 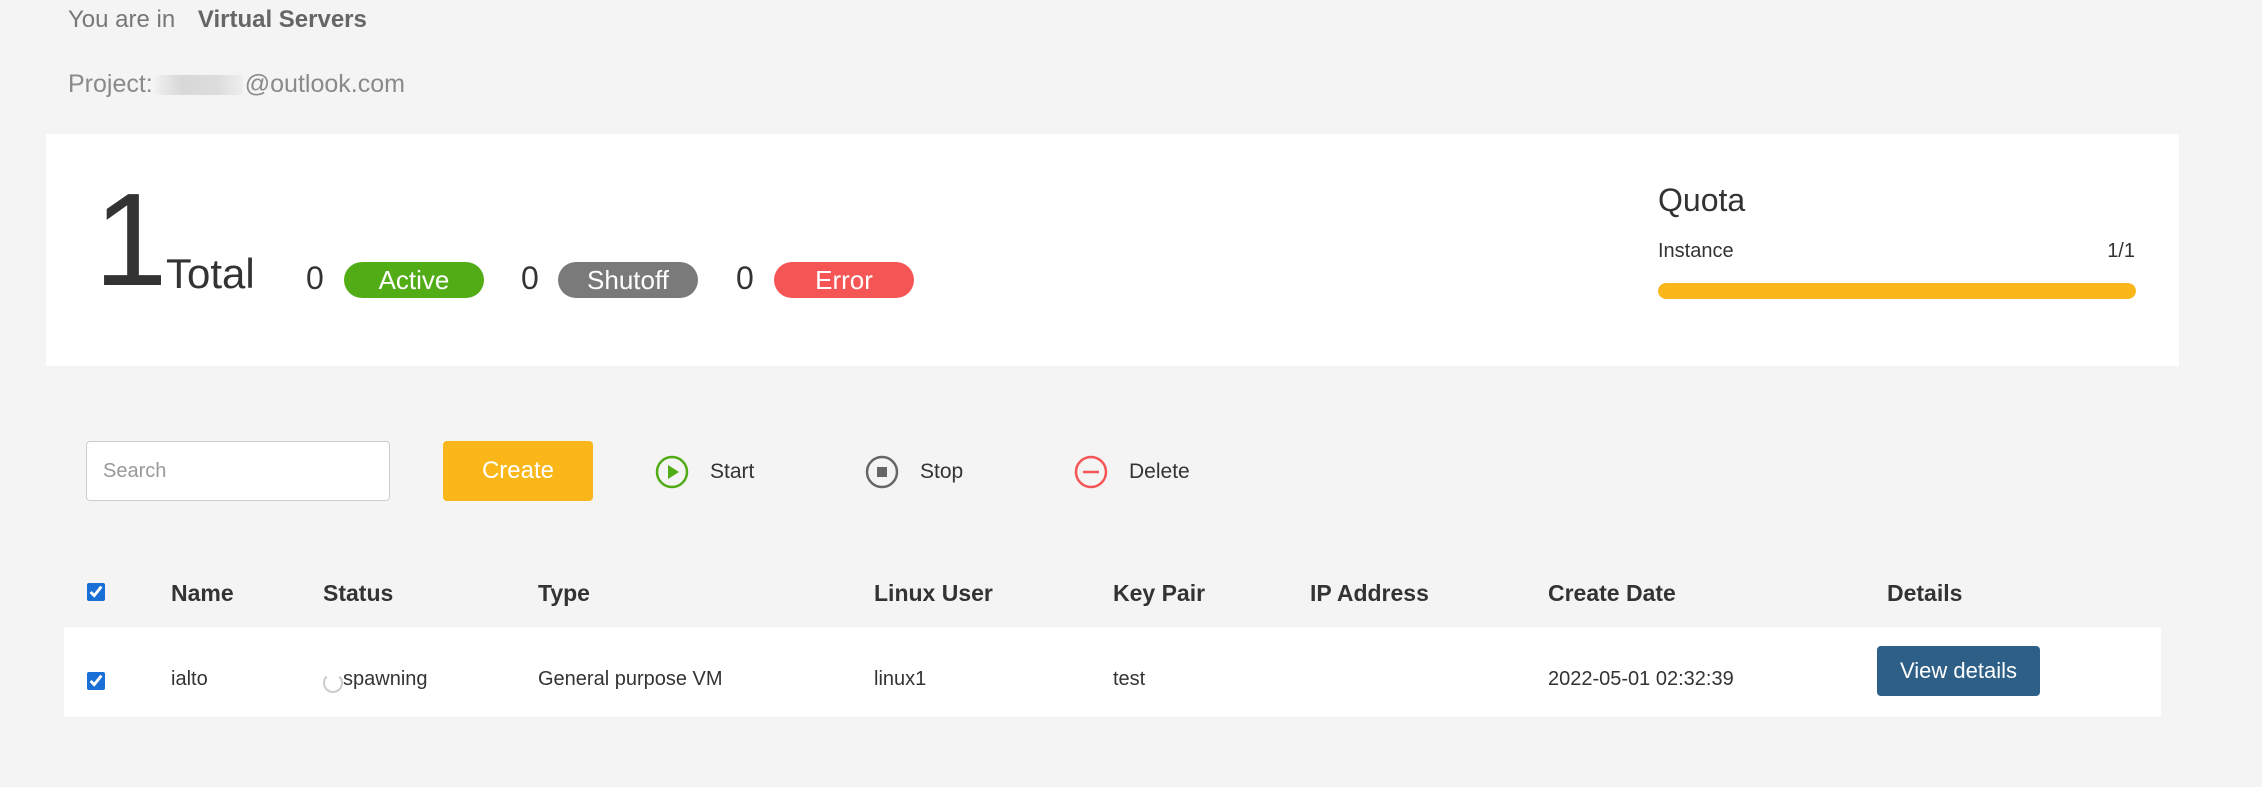 What do you see at coordinates (1129, 679) in the screenshot?
I see `row-key-pair: test` at bounding box center [1129, 679].